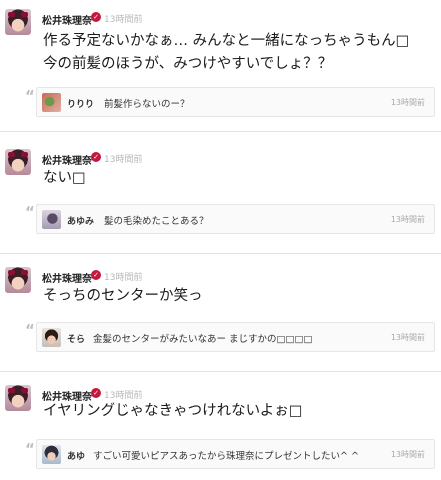 Image resolution: width=441 pixels, height=480 pixels. What do you see at coordinates (156, 221) in the screenshot?
I see `reply-text: 髪の毛染めたことある？` at bounding box center [156, 221].